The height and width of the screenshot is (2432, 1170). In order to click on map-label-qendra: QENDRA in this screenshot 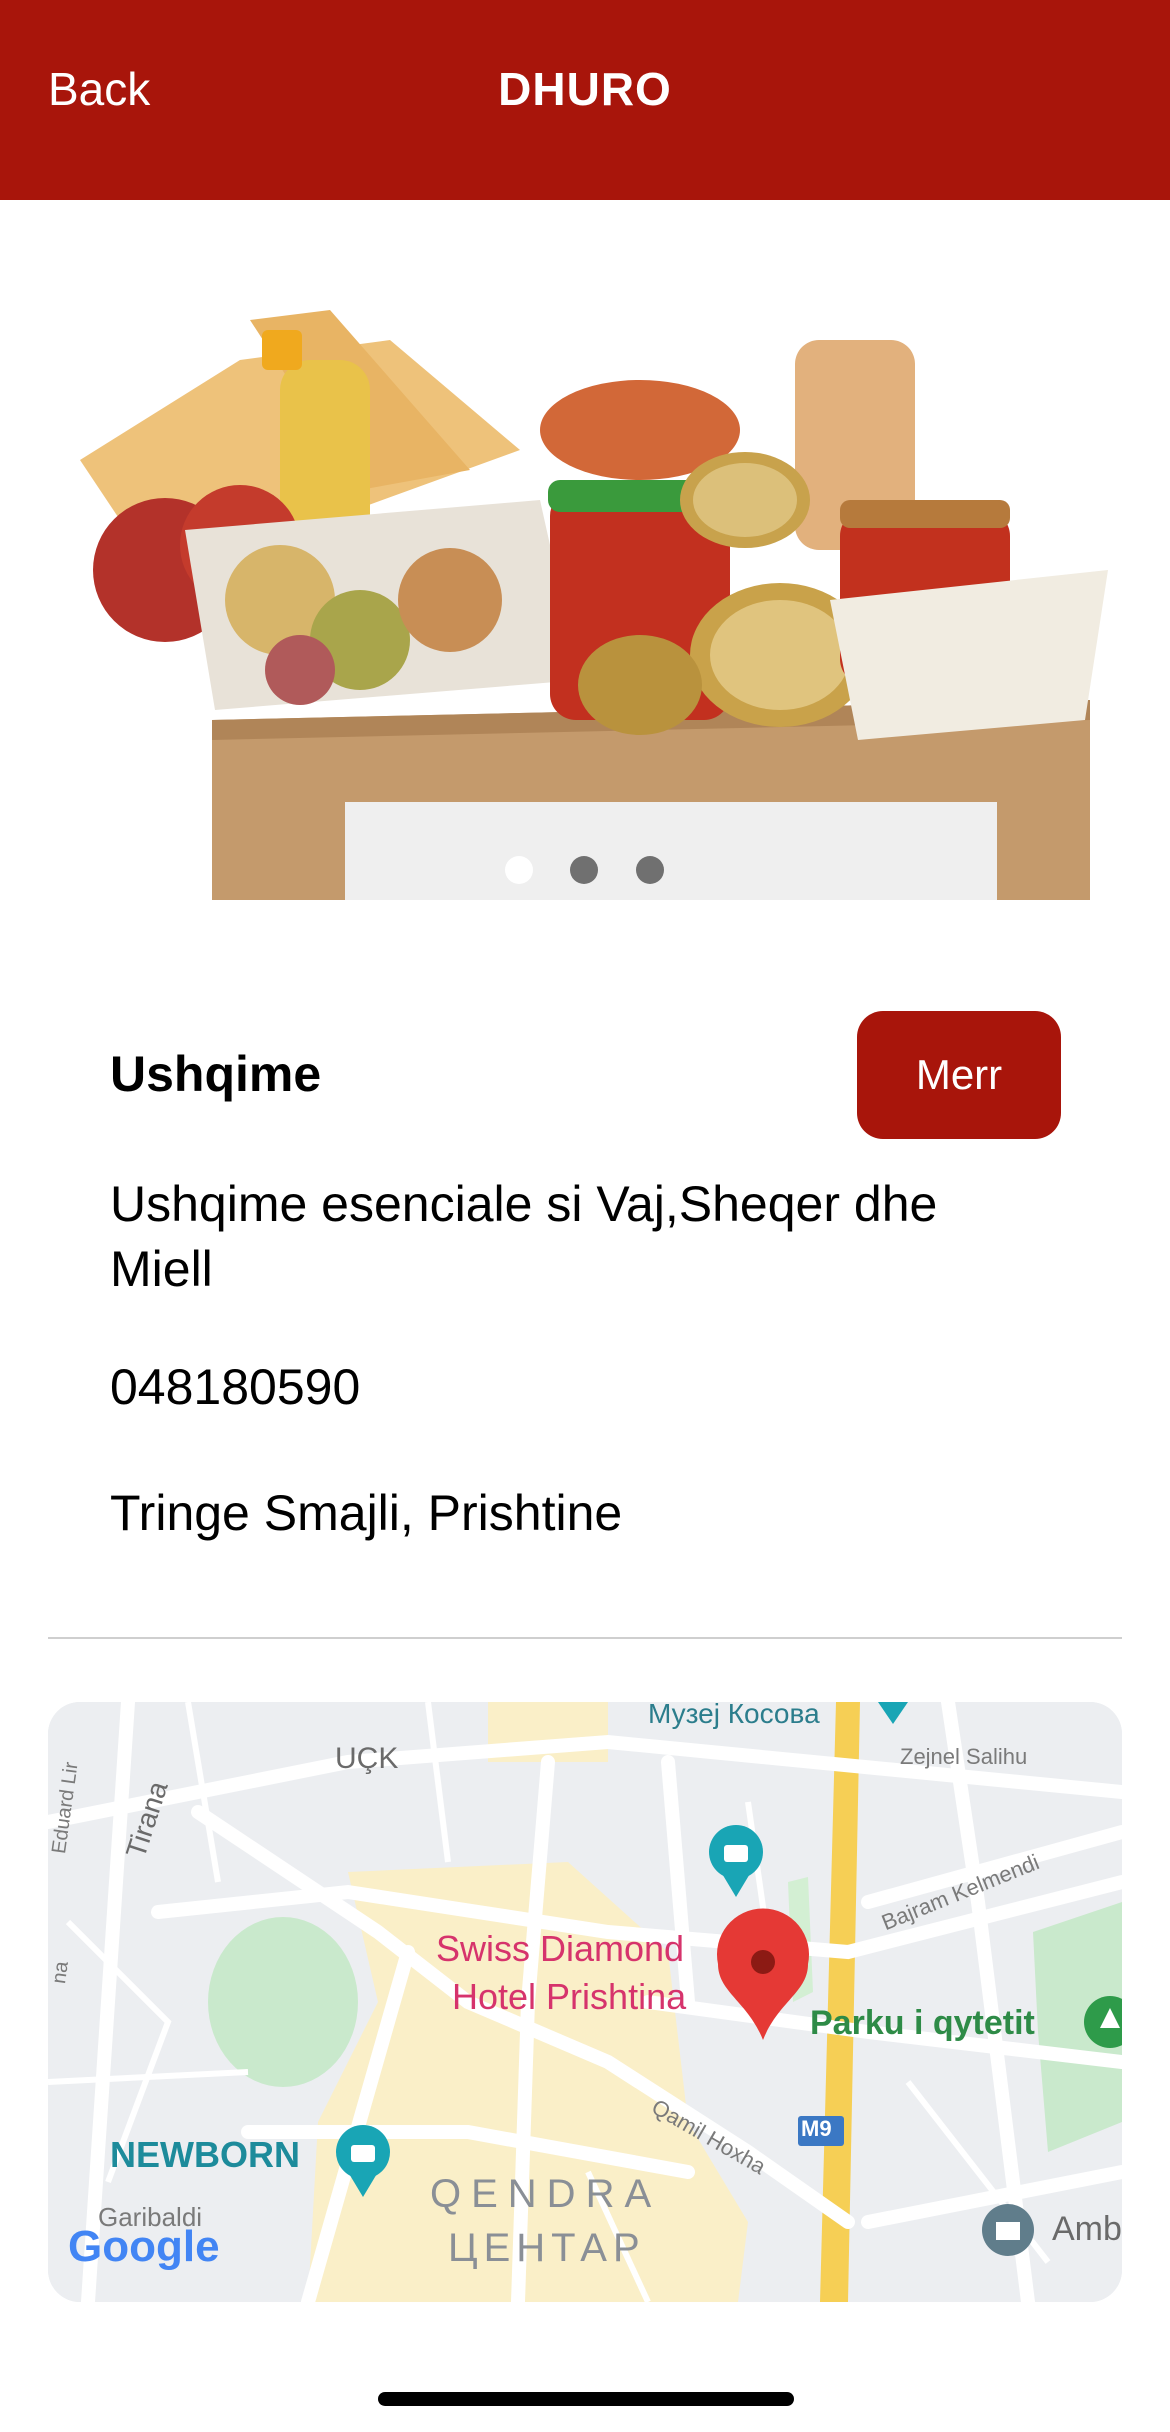, I will do `click(546, 2194)`.